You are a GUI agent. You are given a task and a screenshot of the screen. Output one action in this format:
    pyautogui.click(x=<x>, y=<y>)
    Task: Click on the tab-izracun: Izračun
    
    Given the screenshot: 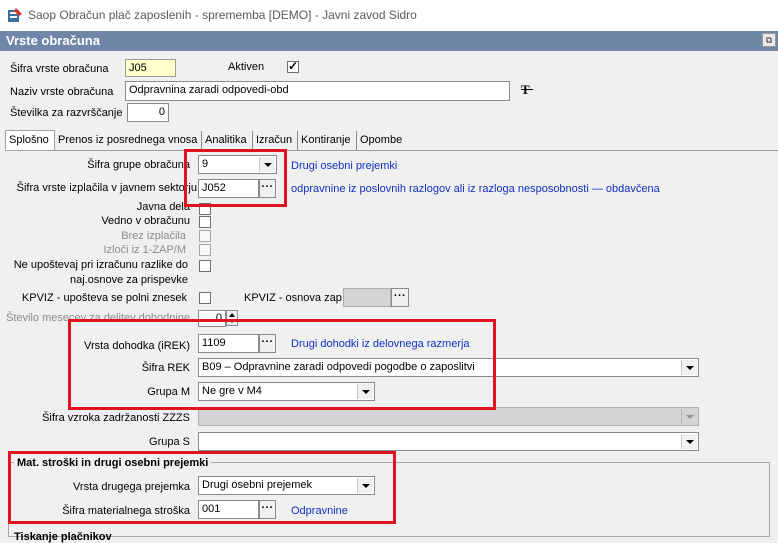 What is the action you would take?
    pyautogui.click(x=275, y=140)
    